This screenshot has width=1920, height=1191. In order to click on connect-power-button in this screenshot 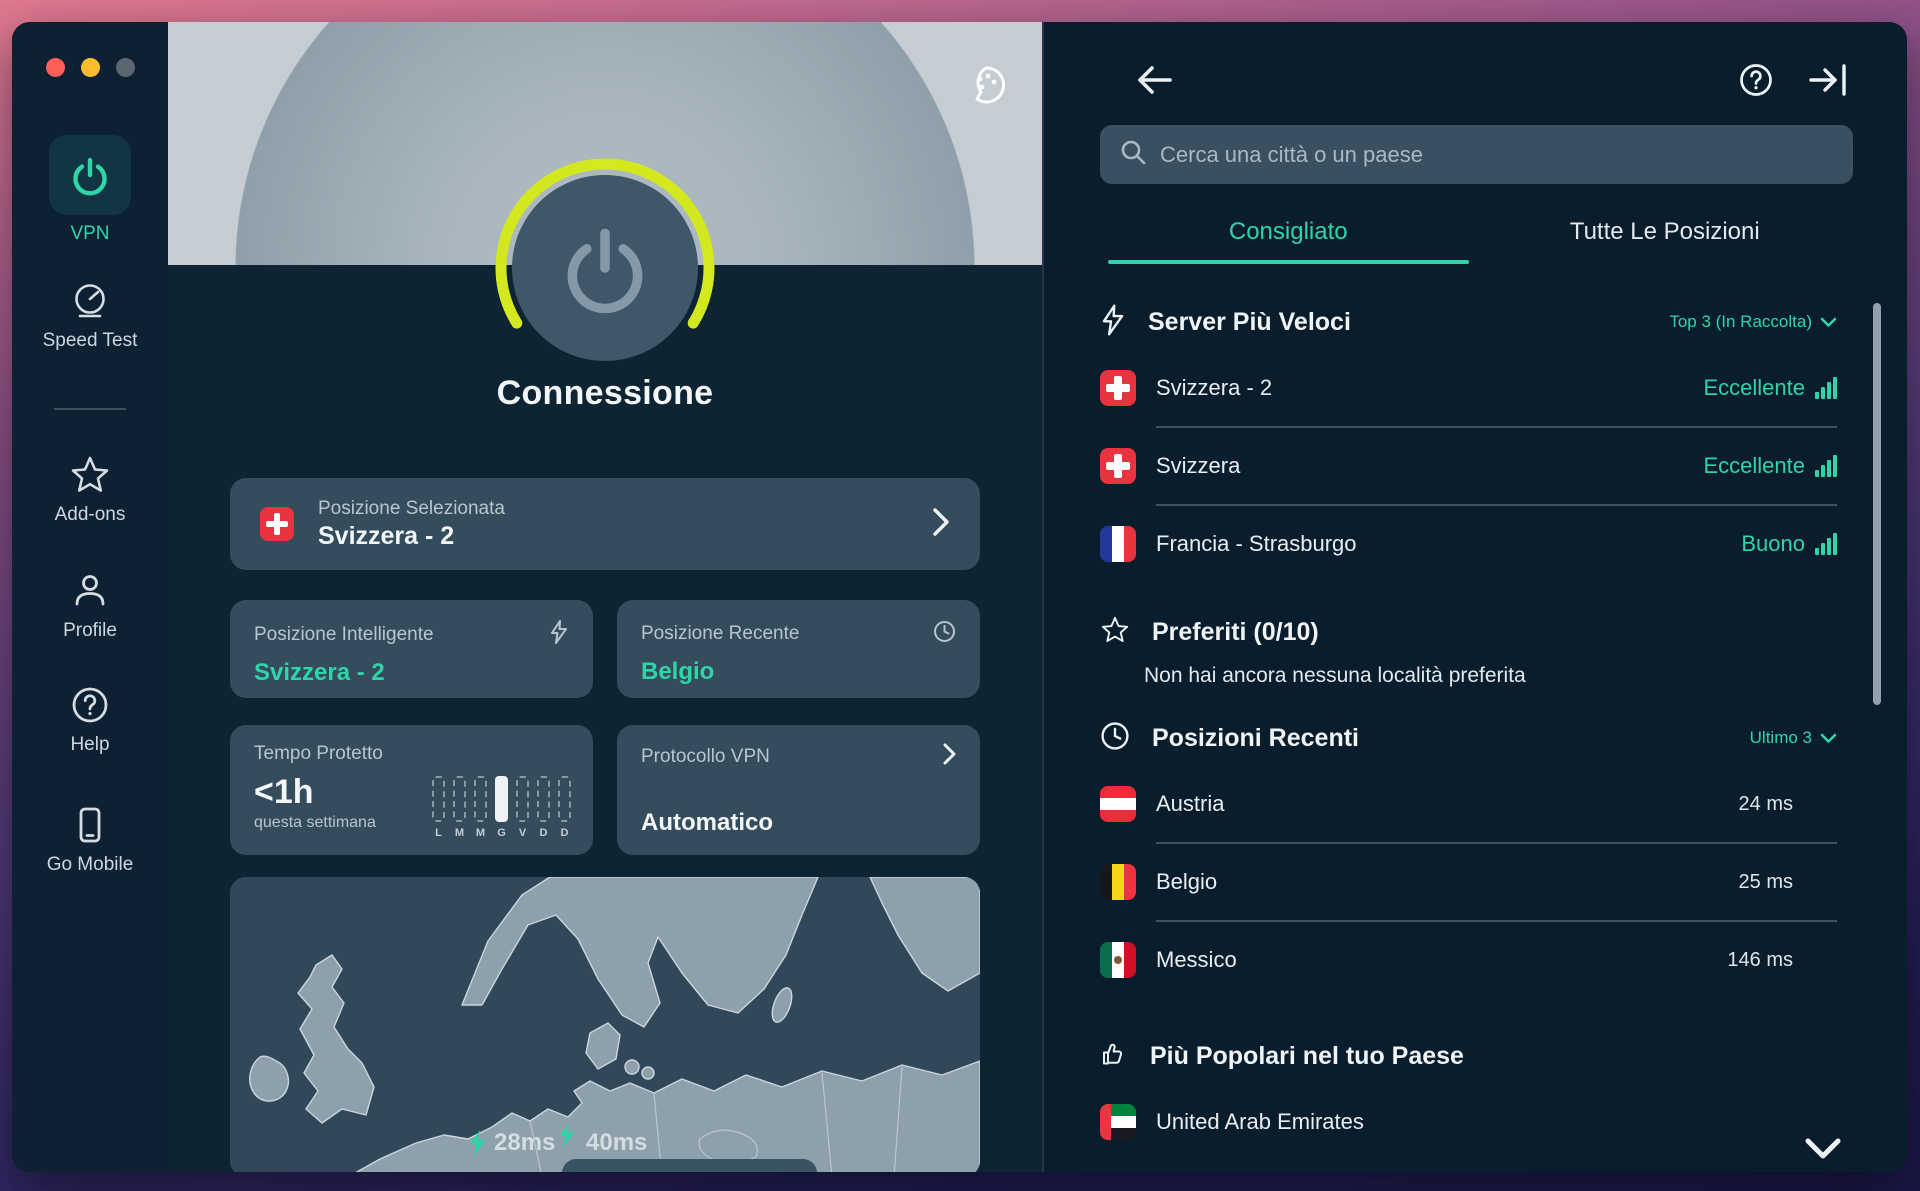, I will do `click(605, 268)`.